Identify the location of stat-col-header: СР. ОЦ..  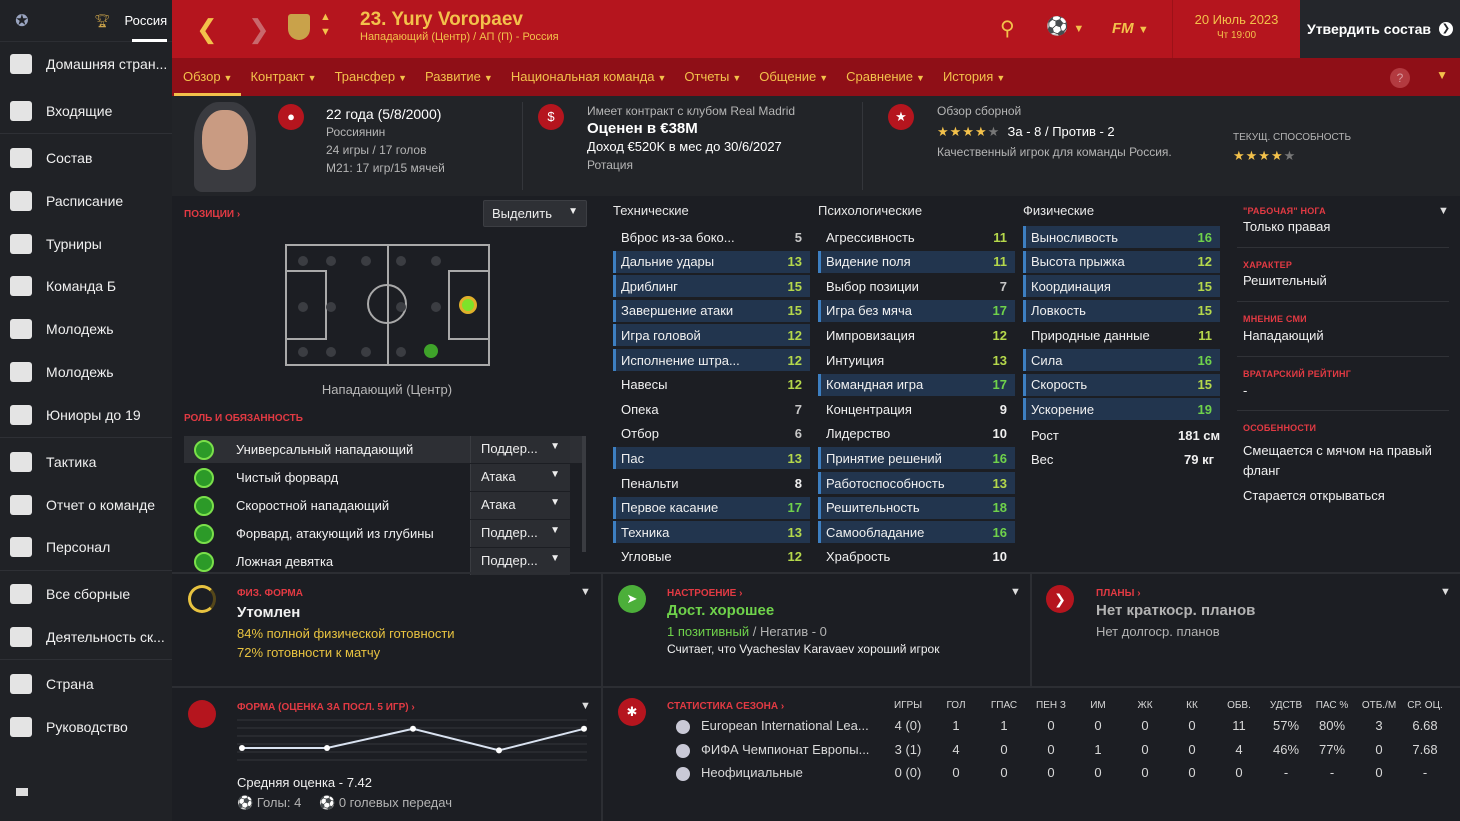
(1425, 705).